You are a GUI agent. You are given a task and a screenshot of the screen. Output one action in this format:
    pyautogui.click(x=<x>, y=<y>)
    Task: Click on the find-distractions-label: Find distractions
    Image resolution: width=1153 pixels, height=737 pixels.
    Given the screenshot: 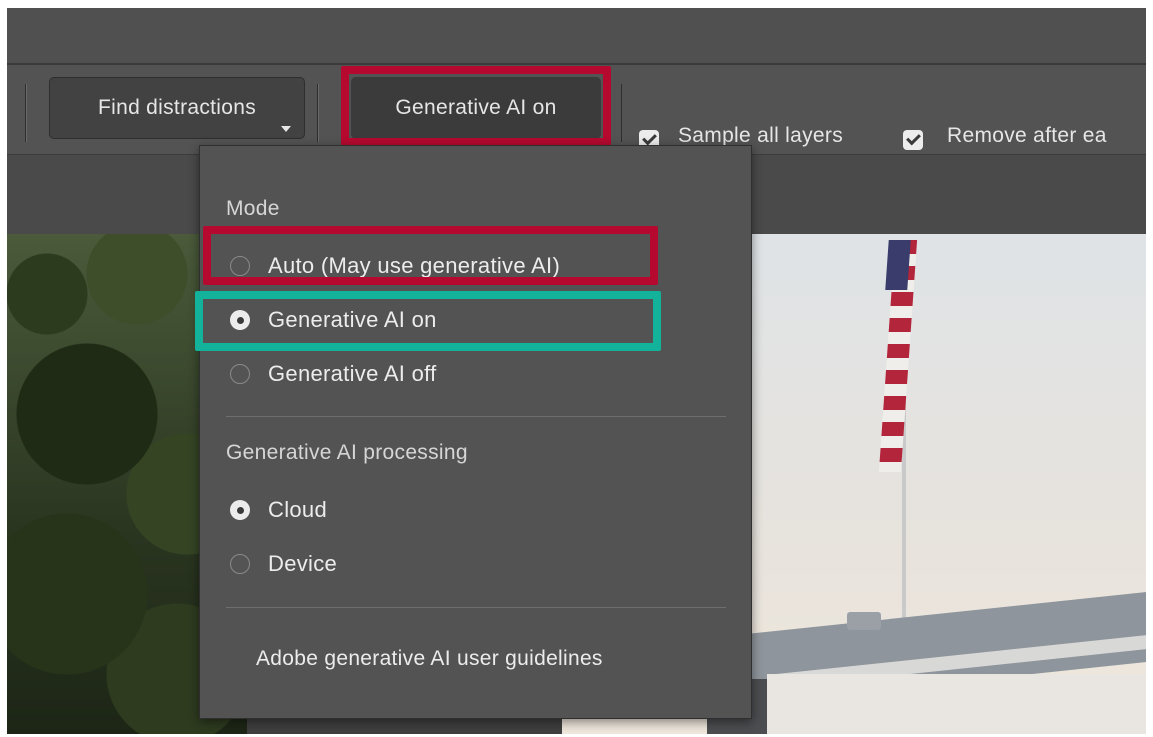 What is the action you would take?
    pyautogui.click(x=177, y=107)
    